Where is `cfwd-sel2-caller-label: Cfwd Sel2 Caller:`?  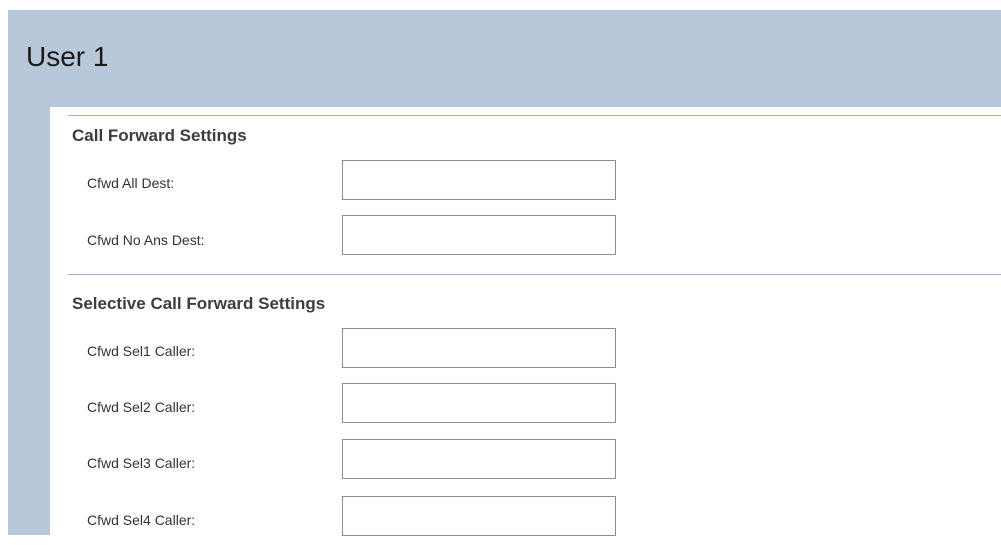 cfwd-sel2-caller-label: Cfwd Sel2 Caller: is located at coordinates (141, 407).